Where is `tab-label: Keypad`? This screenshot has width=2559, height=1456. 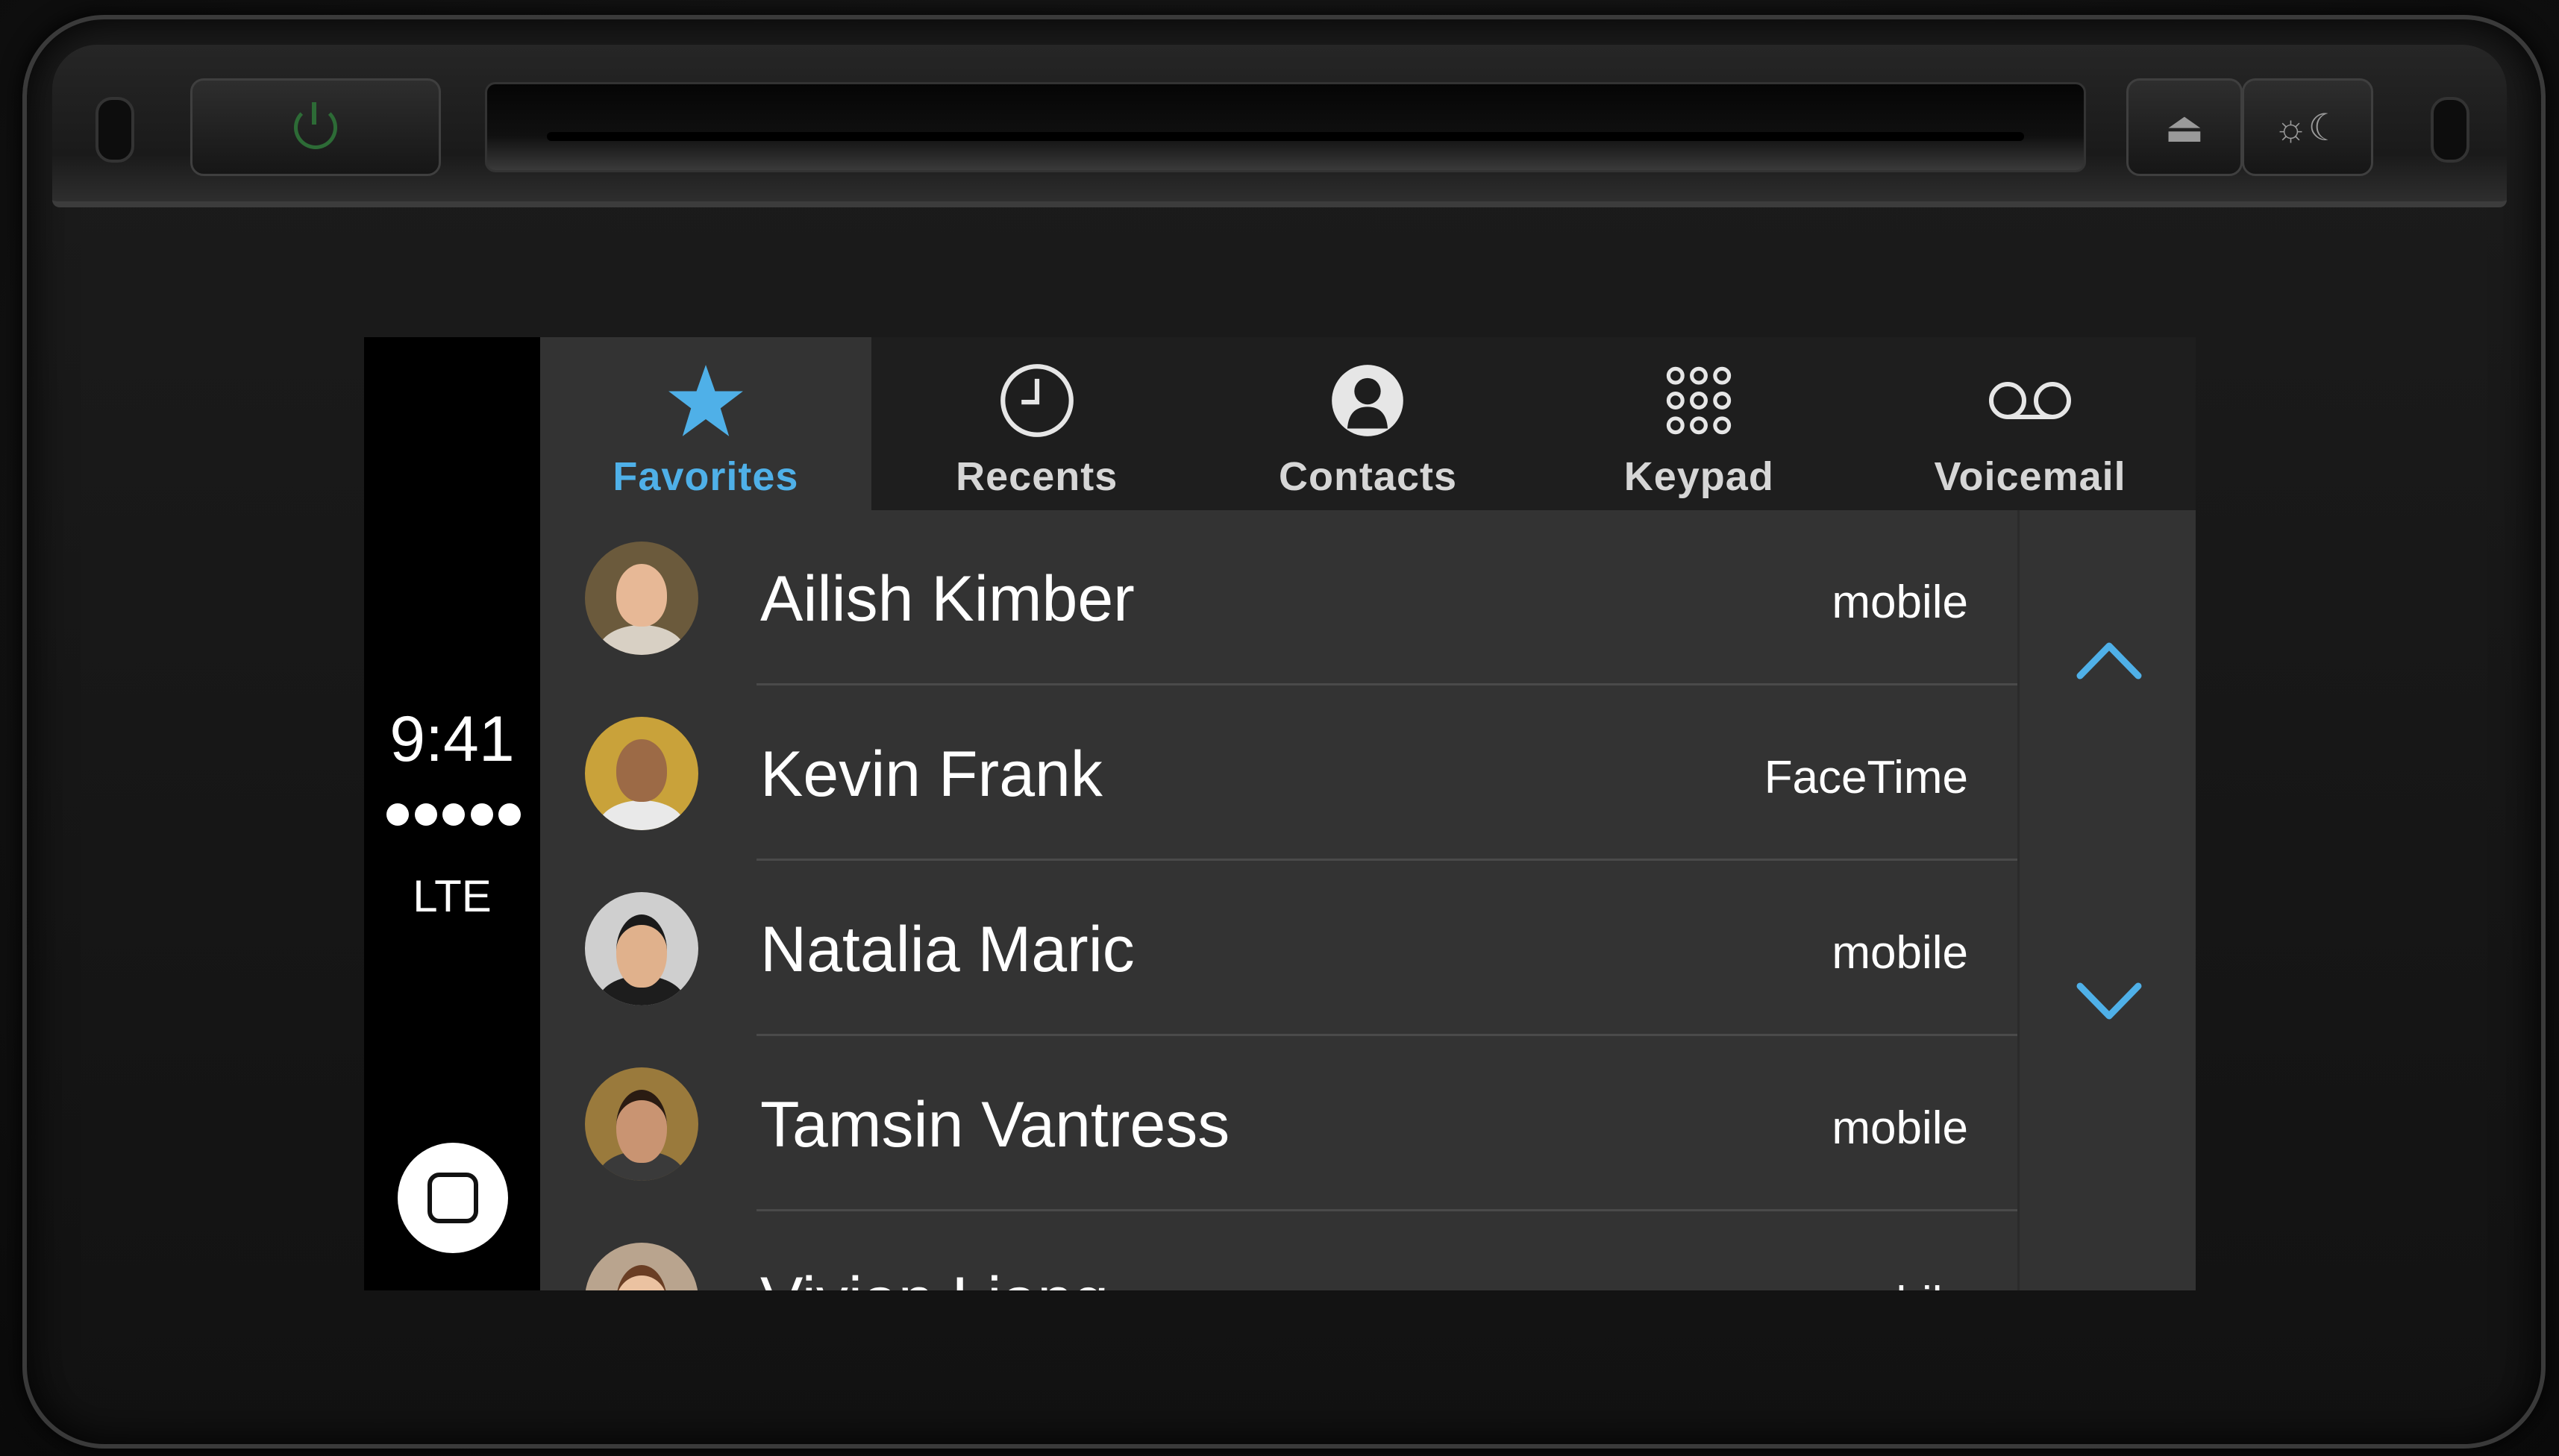 tab-label: Keypad is located at coordinates (1699, 476).